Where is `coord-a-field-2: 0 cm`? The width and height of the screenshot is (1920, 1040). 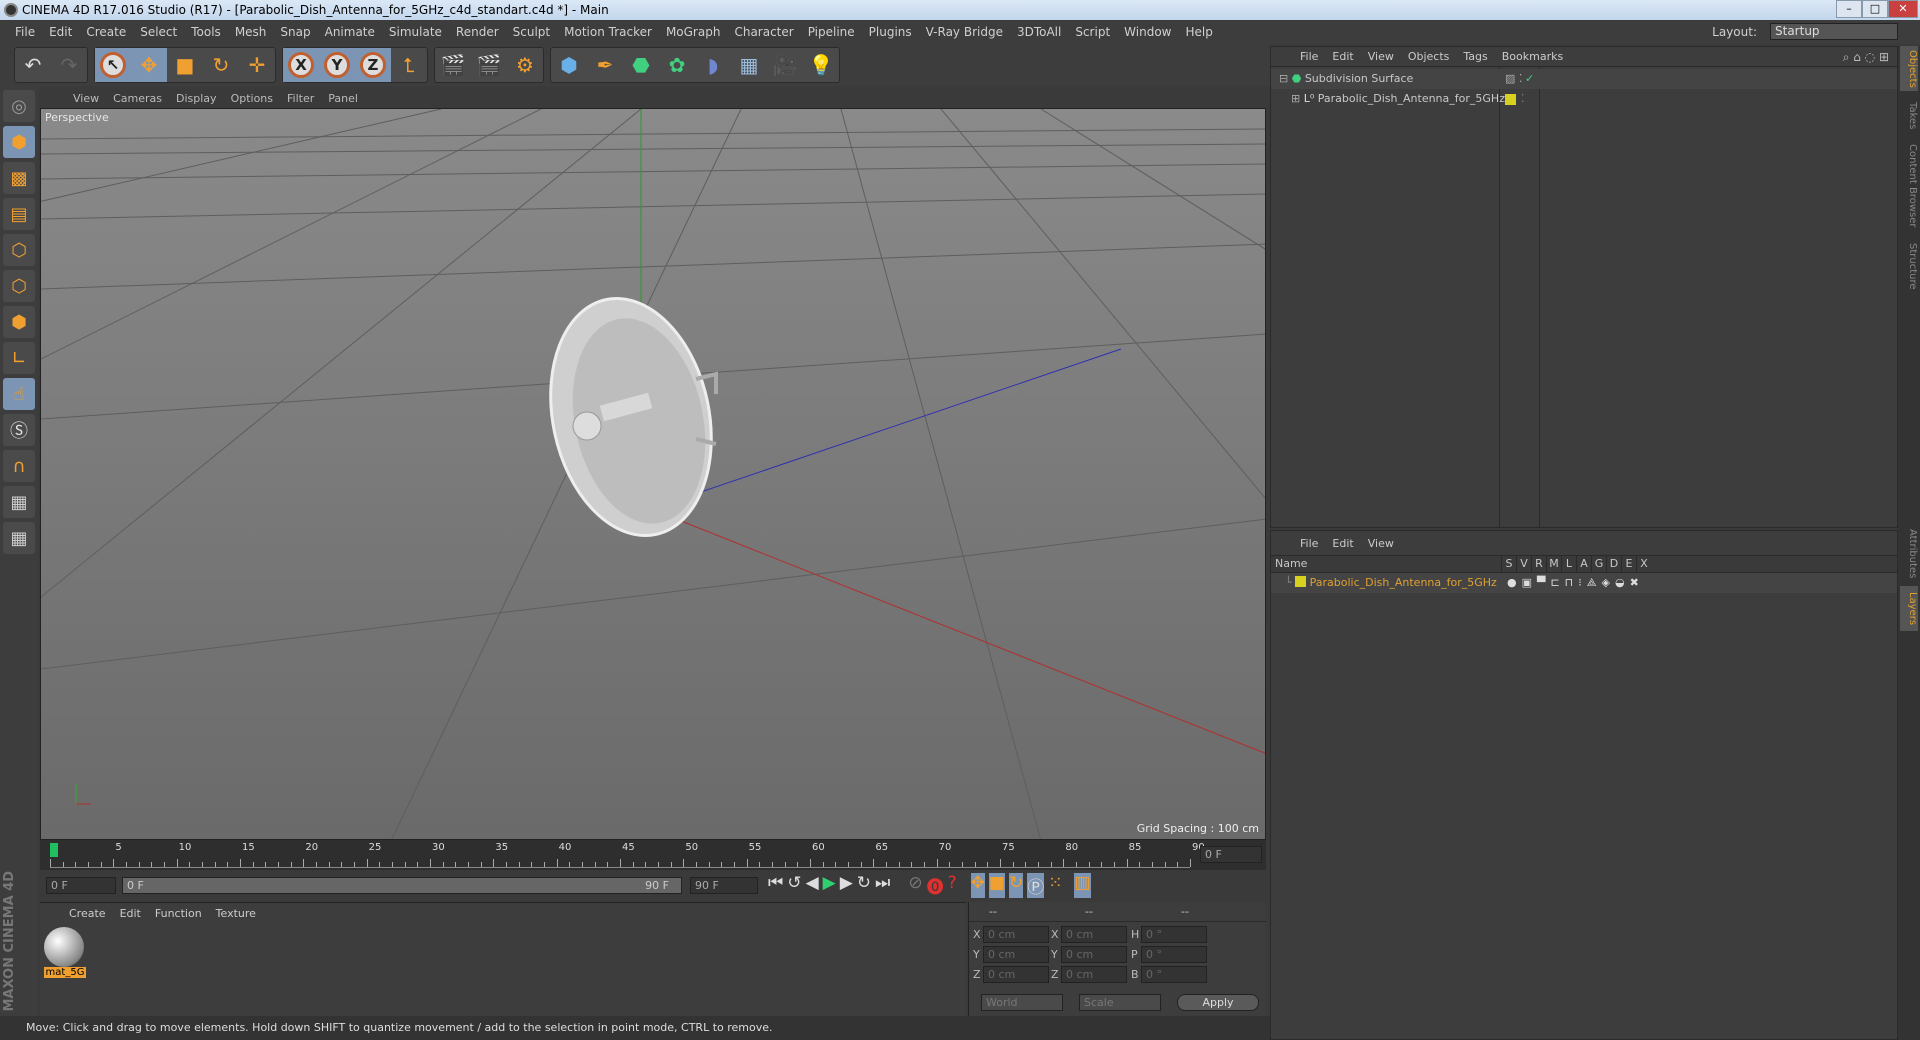
coord-a-field-2: 0 cm is located at coordinates (1016, 974).